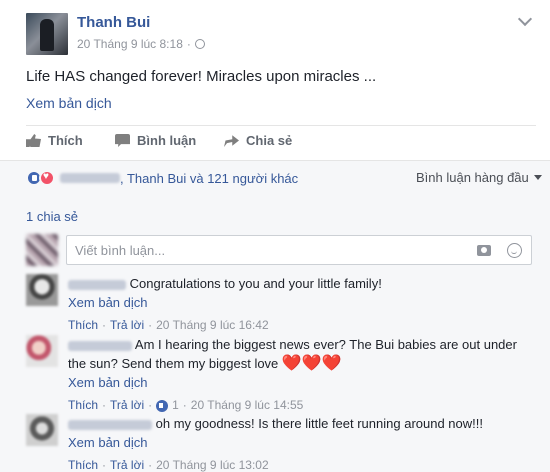 The width and height of the screenshot is (550, 472). What do you see at coordinates (484, 250) in the screenshot?
I see `camera-icon` at bounding box center [484, 250].